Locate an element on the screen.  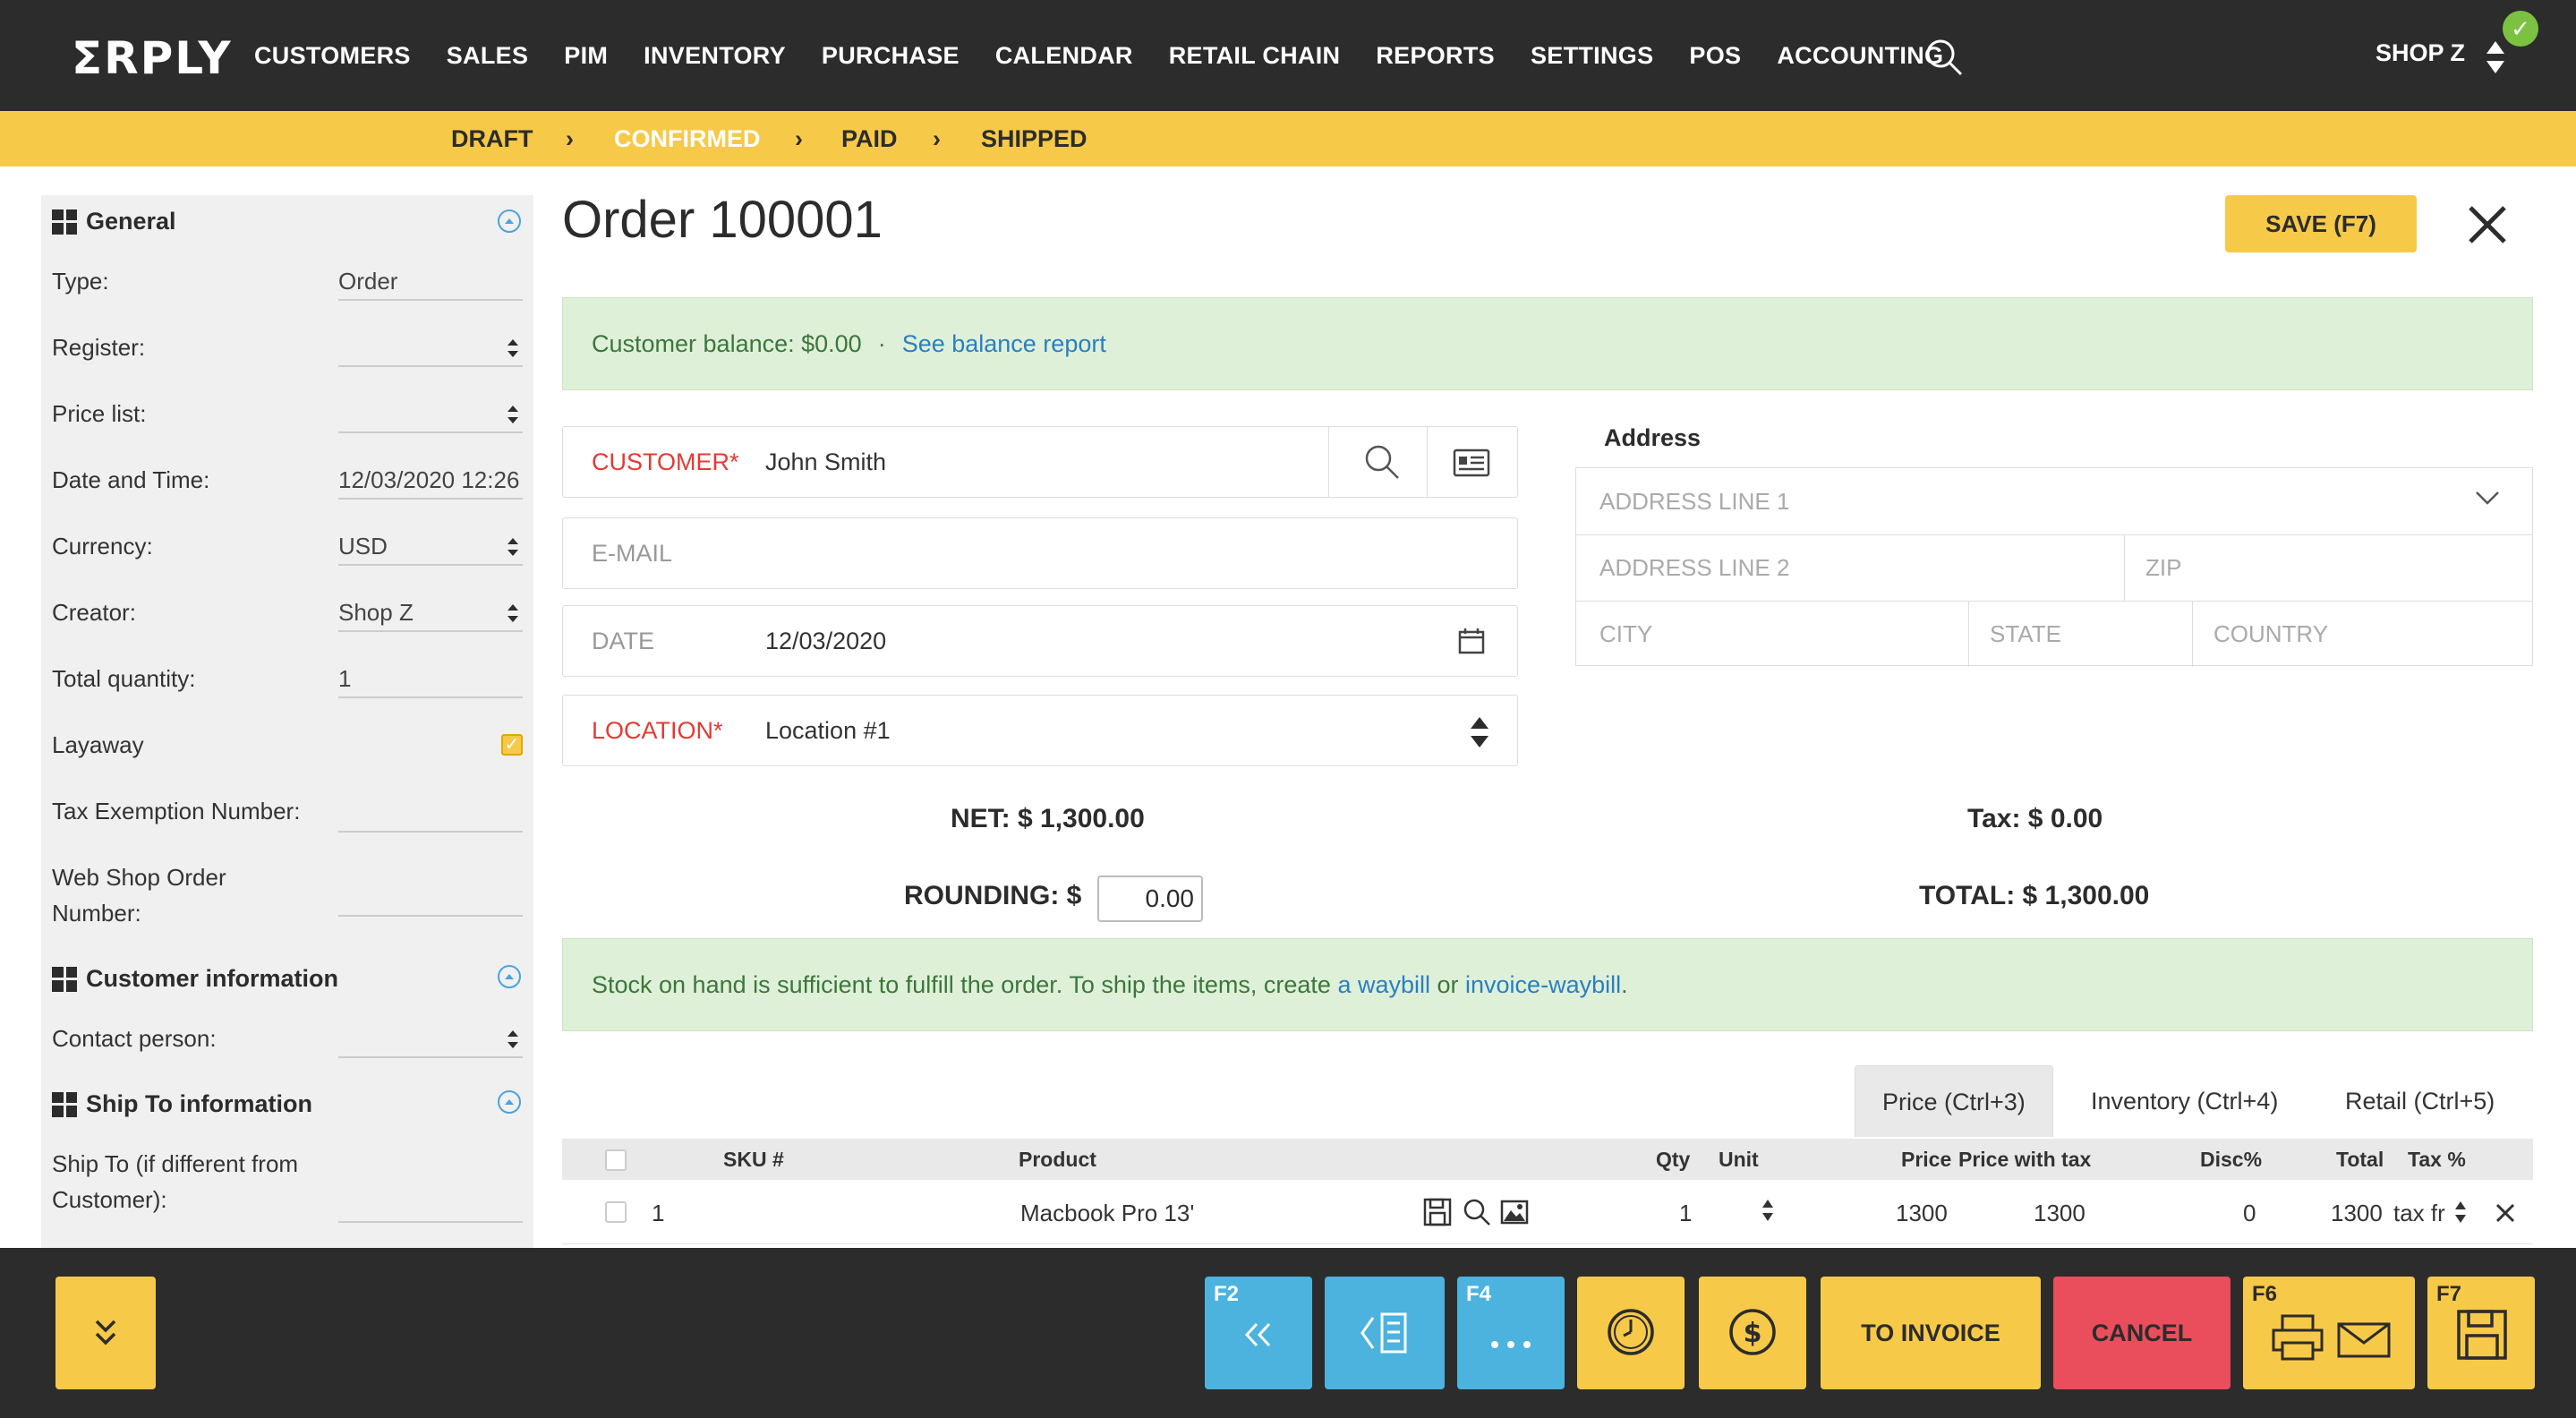
shop-selector: SHOP Z is located at coordinates (2420, 53).